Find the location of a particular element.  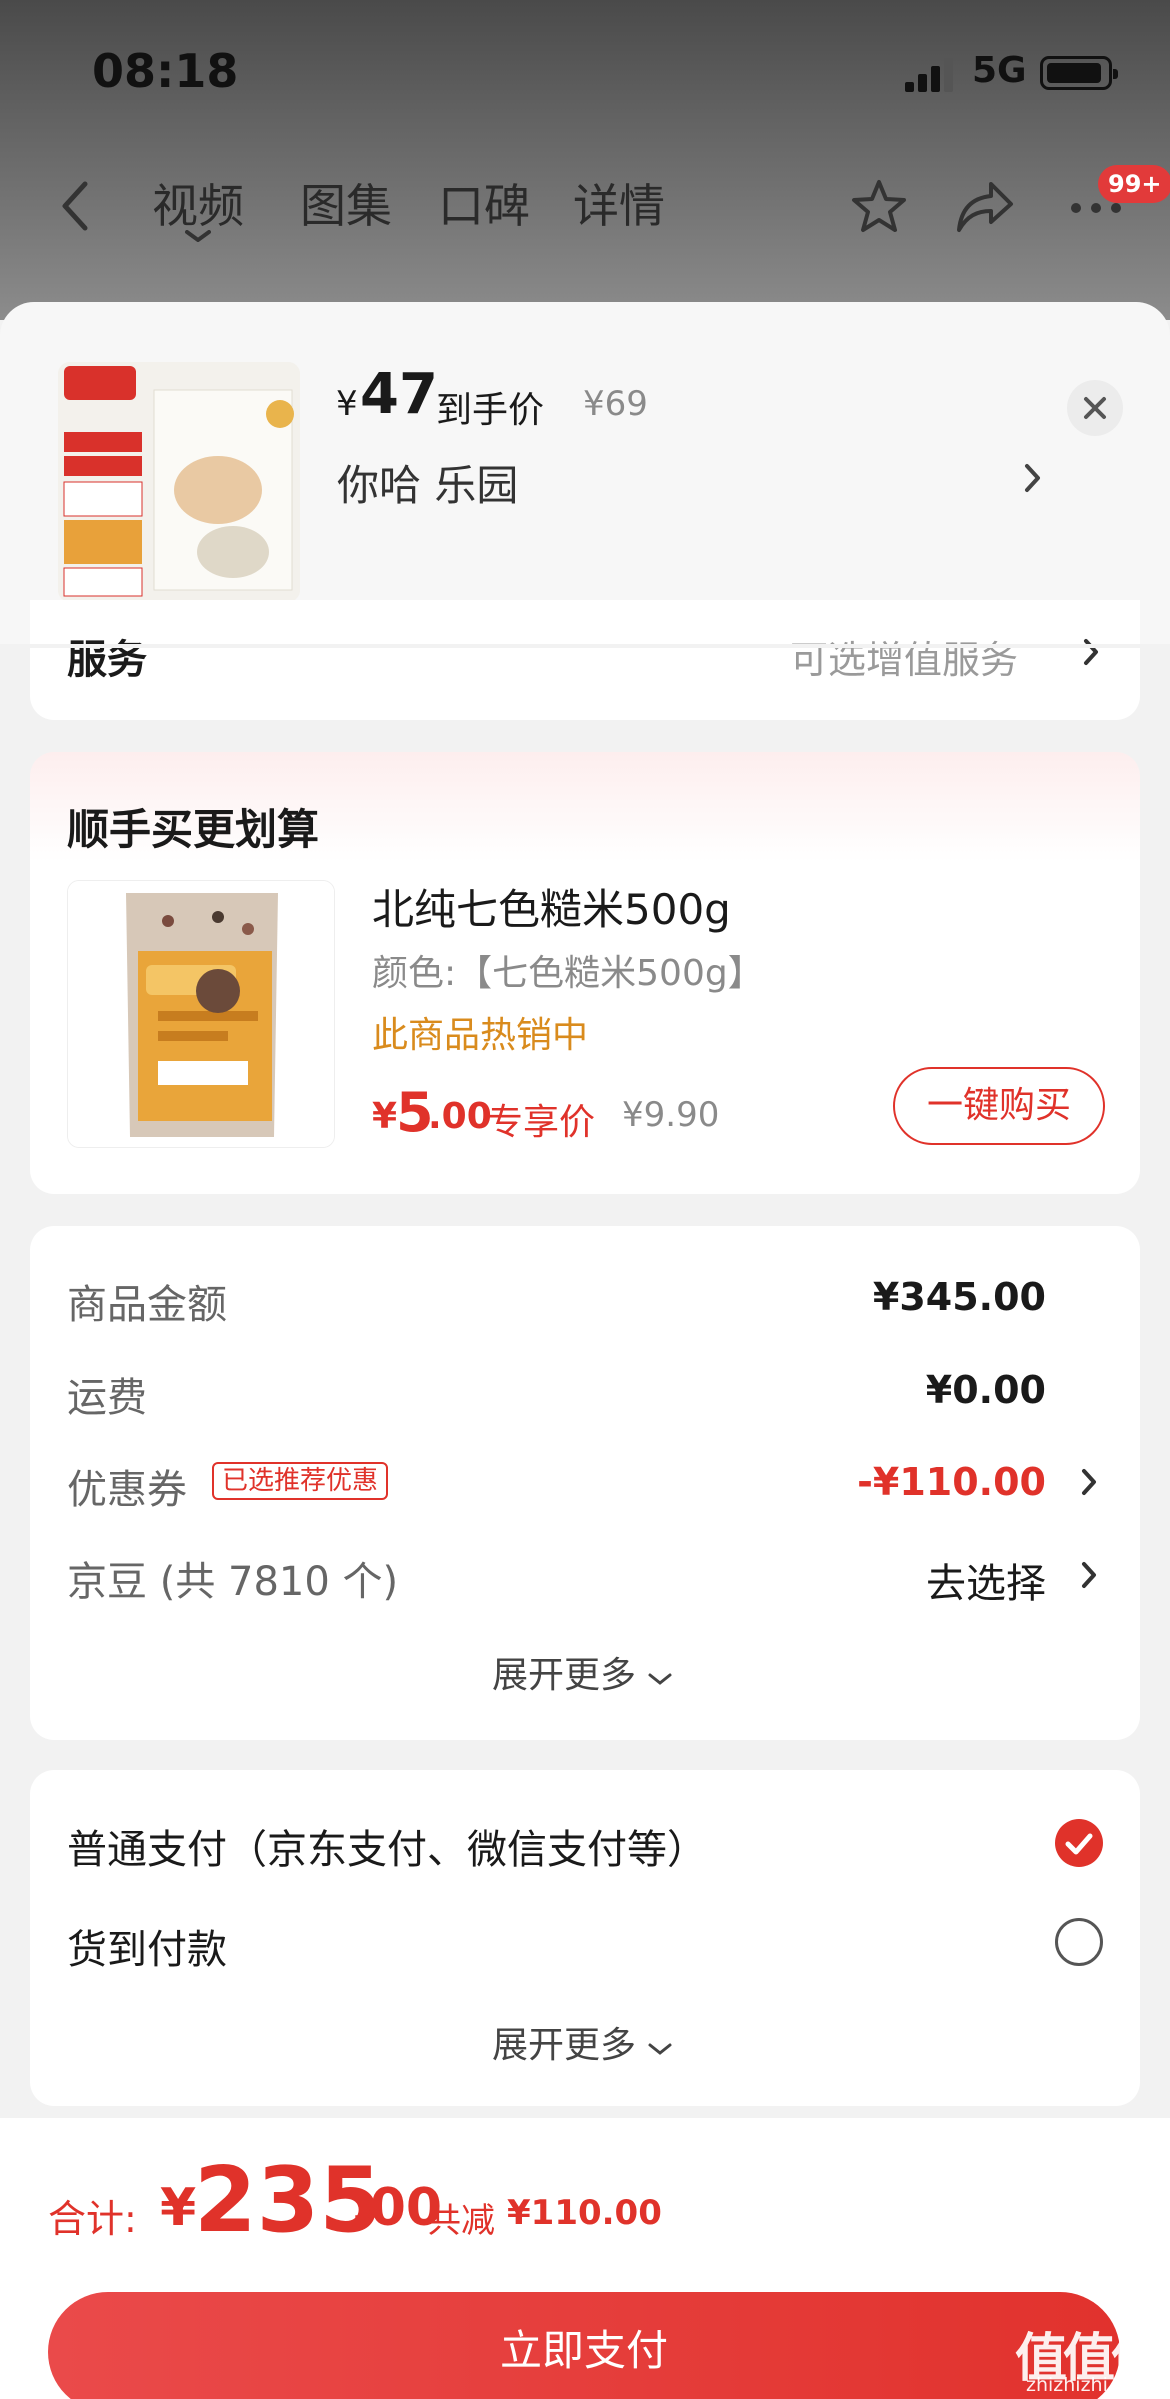

product-image is located at coordinates (179, 482).